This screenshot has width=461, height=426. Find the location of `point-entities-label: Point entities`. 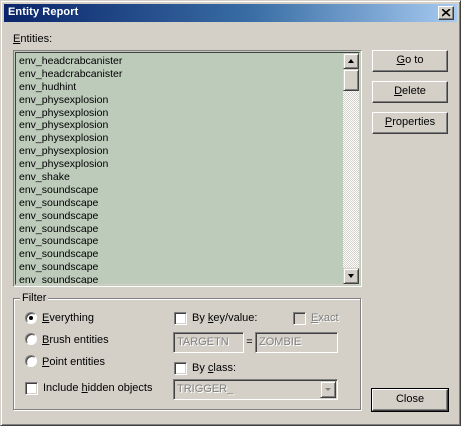

point-entities-label: Point entities is located at coordinates (73, 362).